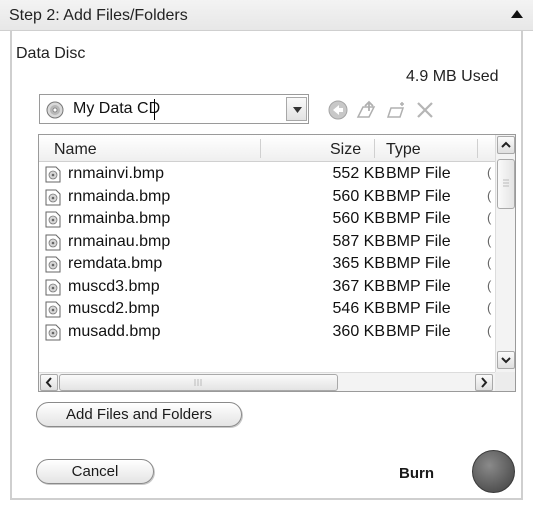 The width and height of the screenshot is (533, 510). Describe the element at coordinates (114, 331) in the screenshot. I see `file-name: musadd.bmp` at that location.